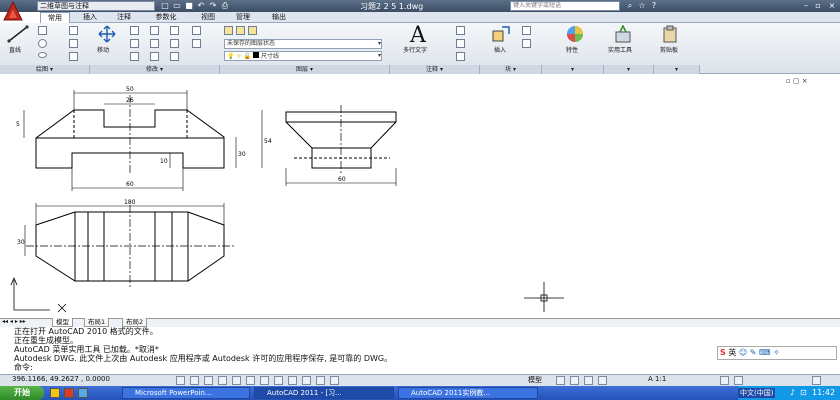  What do you see at coordinates (208, 17) in the screenshot?
I see `tab-view: 视图` at bounding box center [208, 17].